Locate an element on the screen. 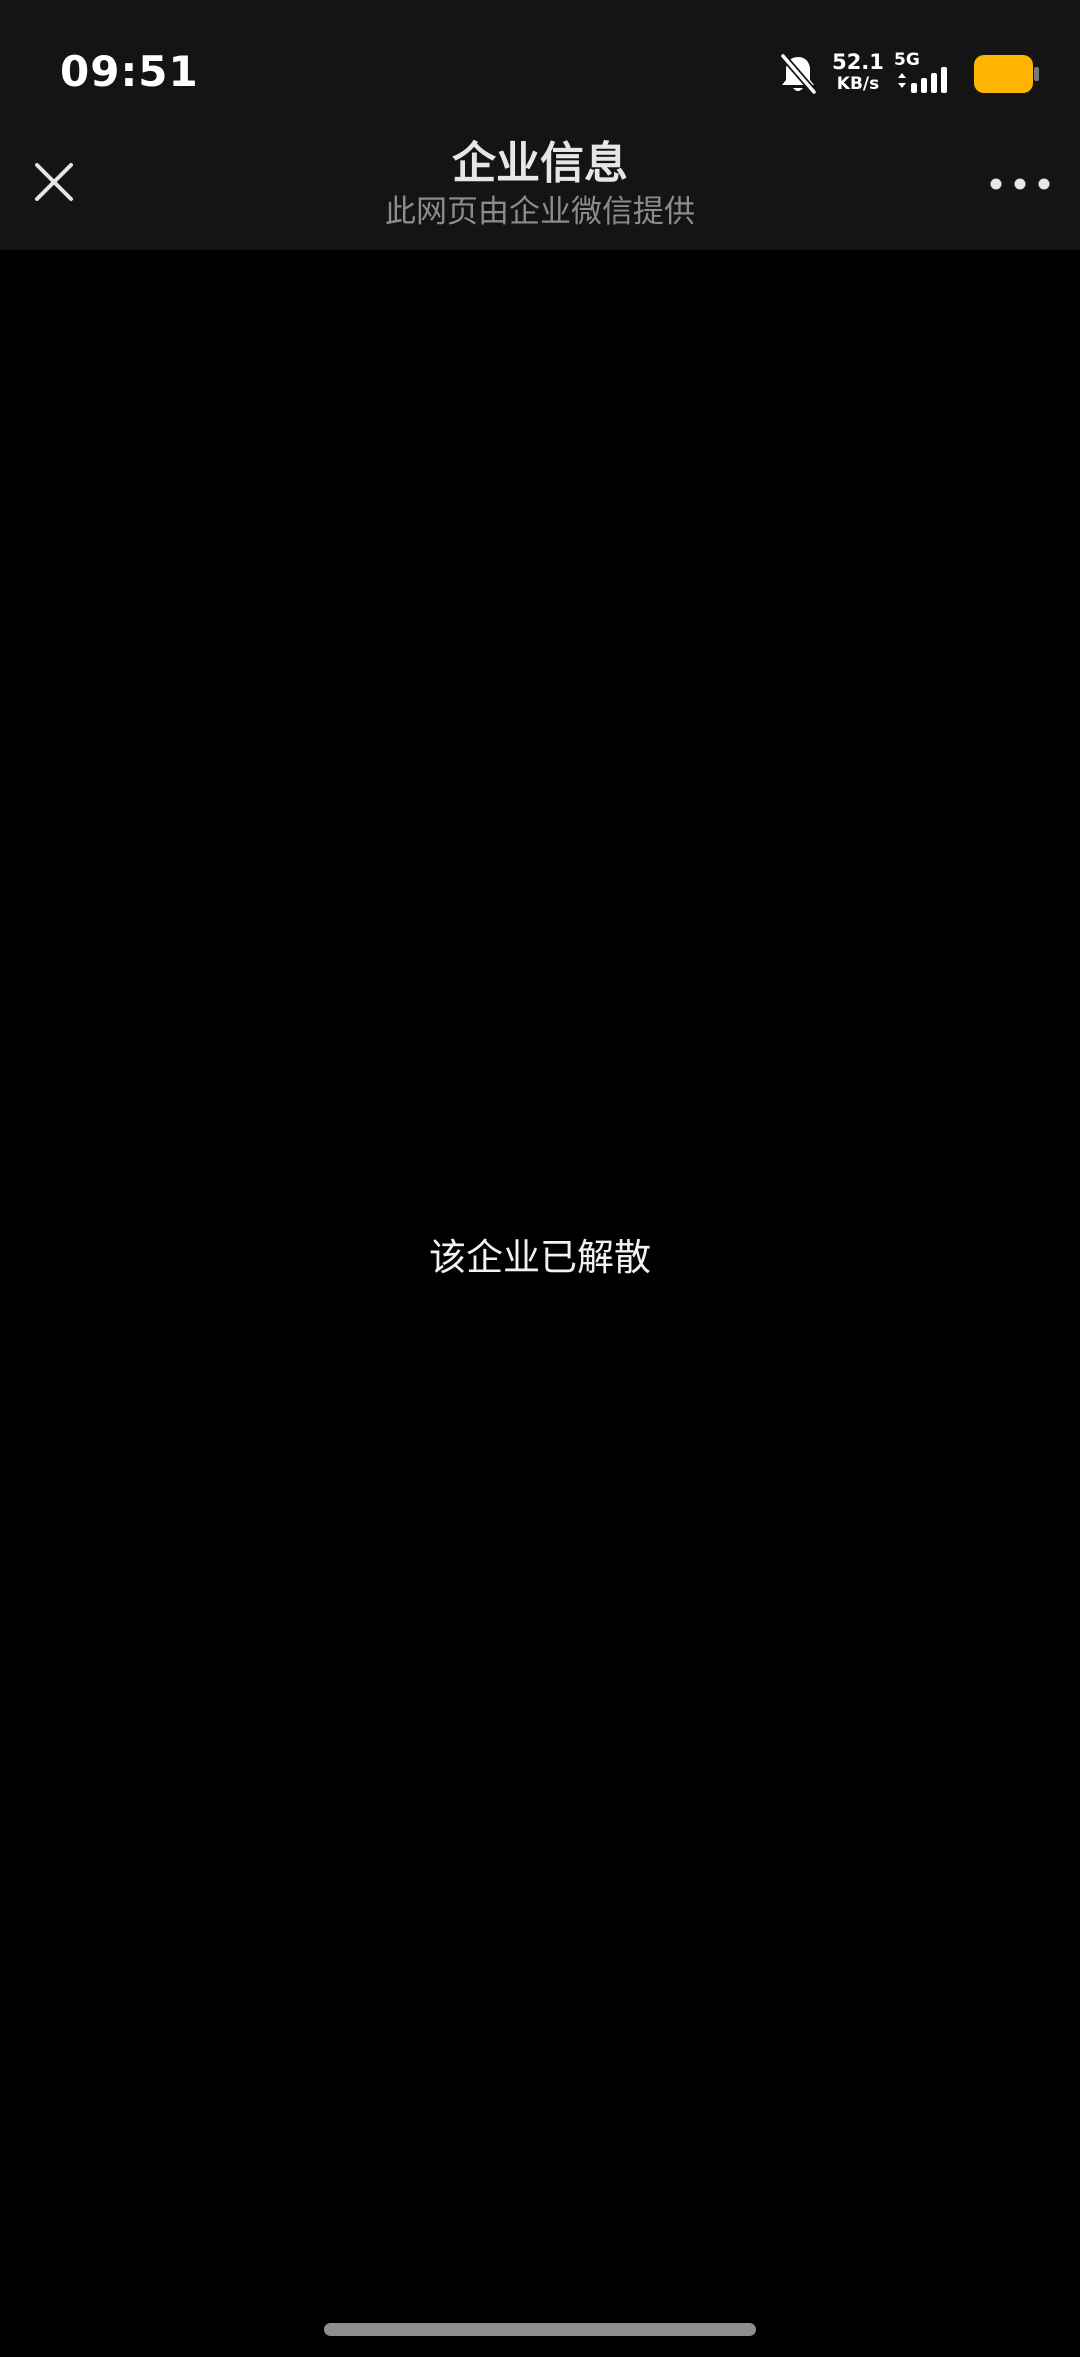 The image size is (1080, 2357). network-speed: 52.1 KB/s is located at coordinates (858, 72).